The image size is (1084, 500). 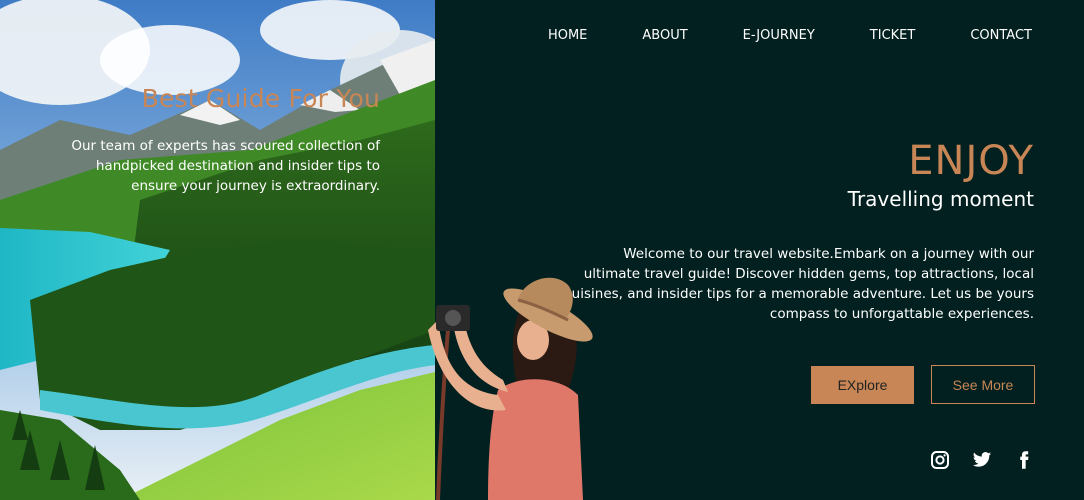 What do you see at coordinates (567, 35) in the screenshot?
I see `nav-home: HOME` at bounding box center [567, 35].